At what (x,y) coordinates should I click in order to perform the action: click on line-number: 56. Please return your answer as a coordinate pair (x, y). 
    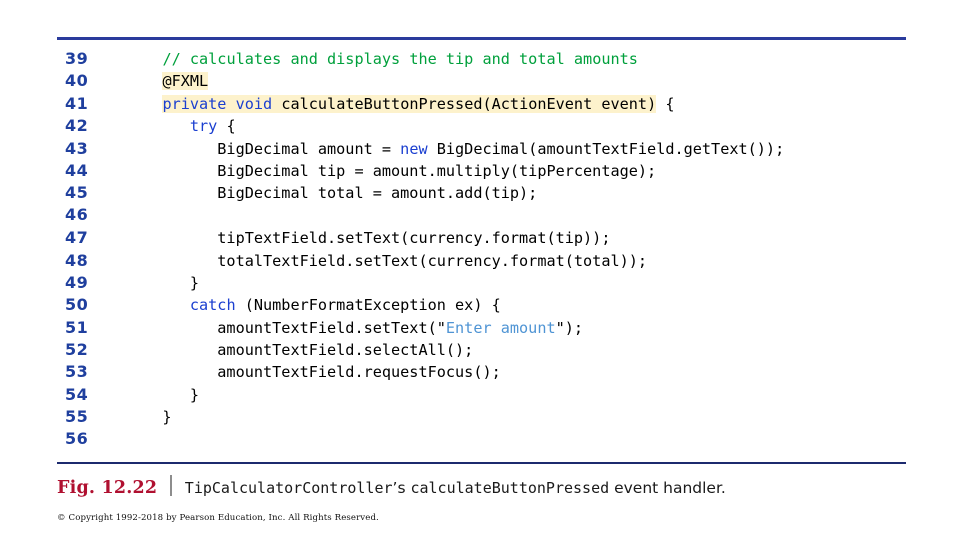
    Looking at the image, I should click on (77, 438).